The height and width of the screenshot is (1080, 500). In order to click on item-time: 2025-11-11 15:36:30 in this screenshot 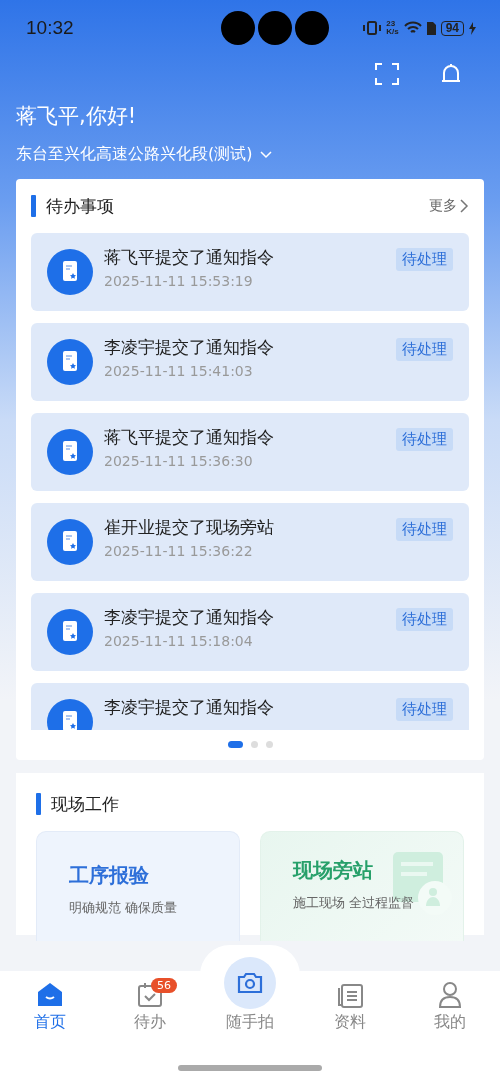, I will do `click(179, 461)`.